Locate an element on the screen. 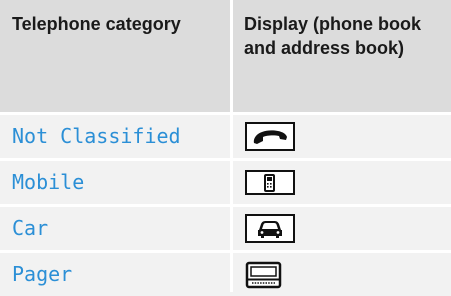 The width and height of the screenshot is (451, 296). table-row: Mobile is located at coordinates (225, 182).